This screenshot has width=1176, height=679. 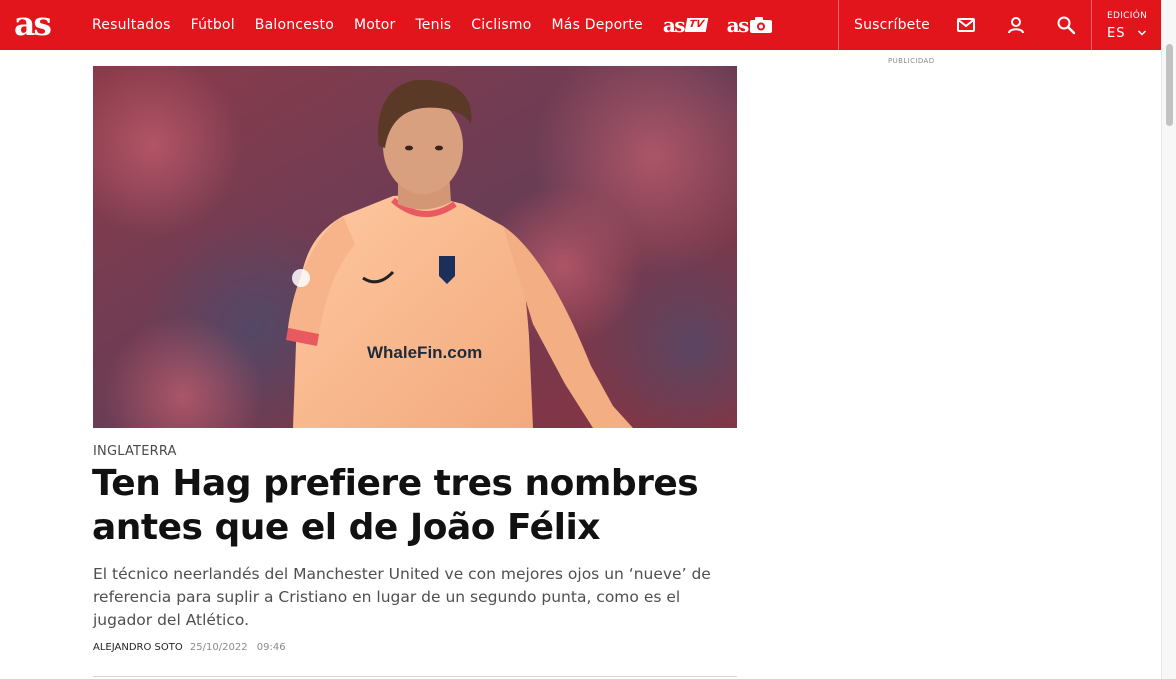 What do you see at coordinates (39, 24) in the screenshot?
I see `as-logo: as` at bounding box center [39, 24].